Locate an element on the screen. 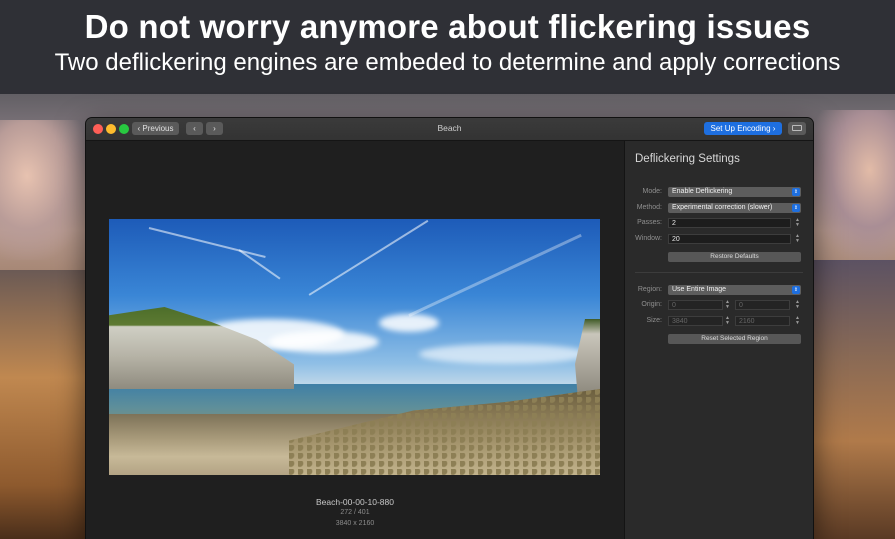  size-height-field: 2160 is located at coordinates (762, 321).